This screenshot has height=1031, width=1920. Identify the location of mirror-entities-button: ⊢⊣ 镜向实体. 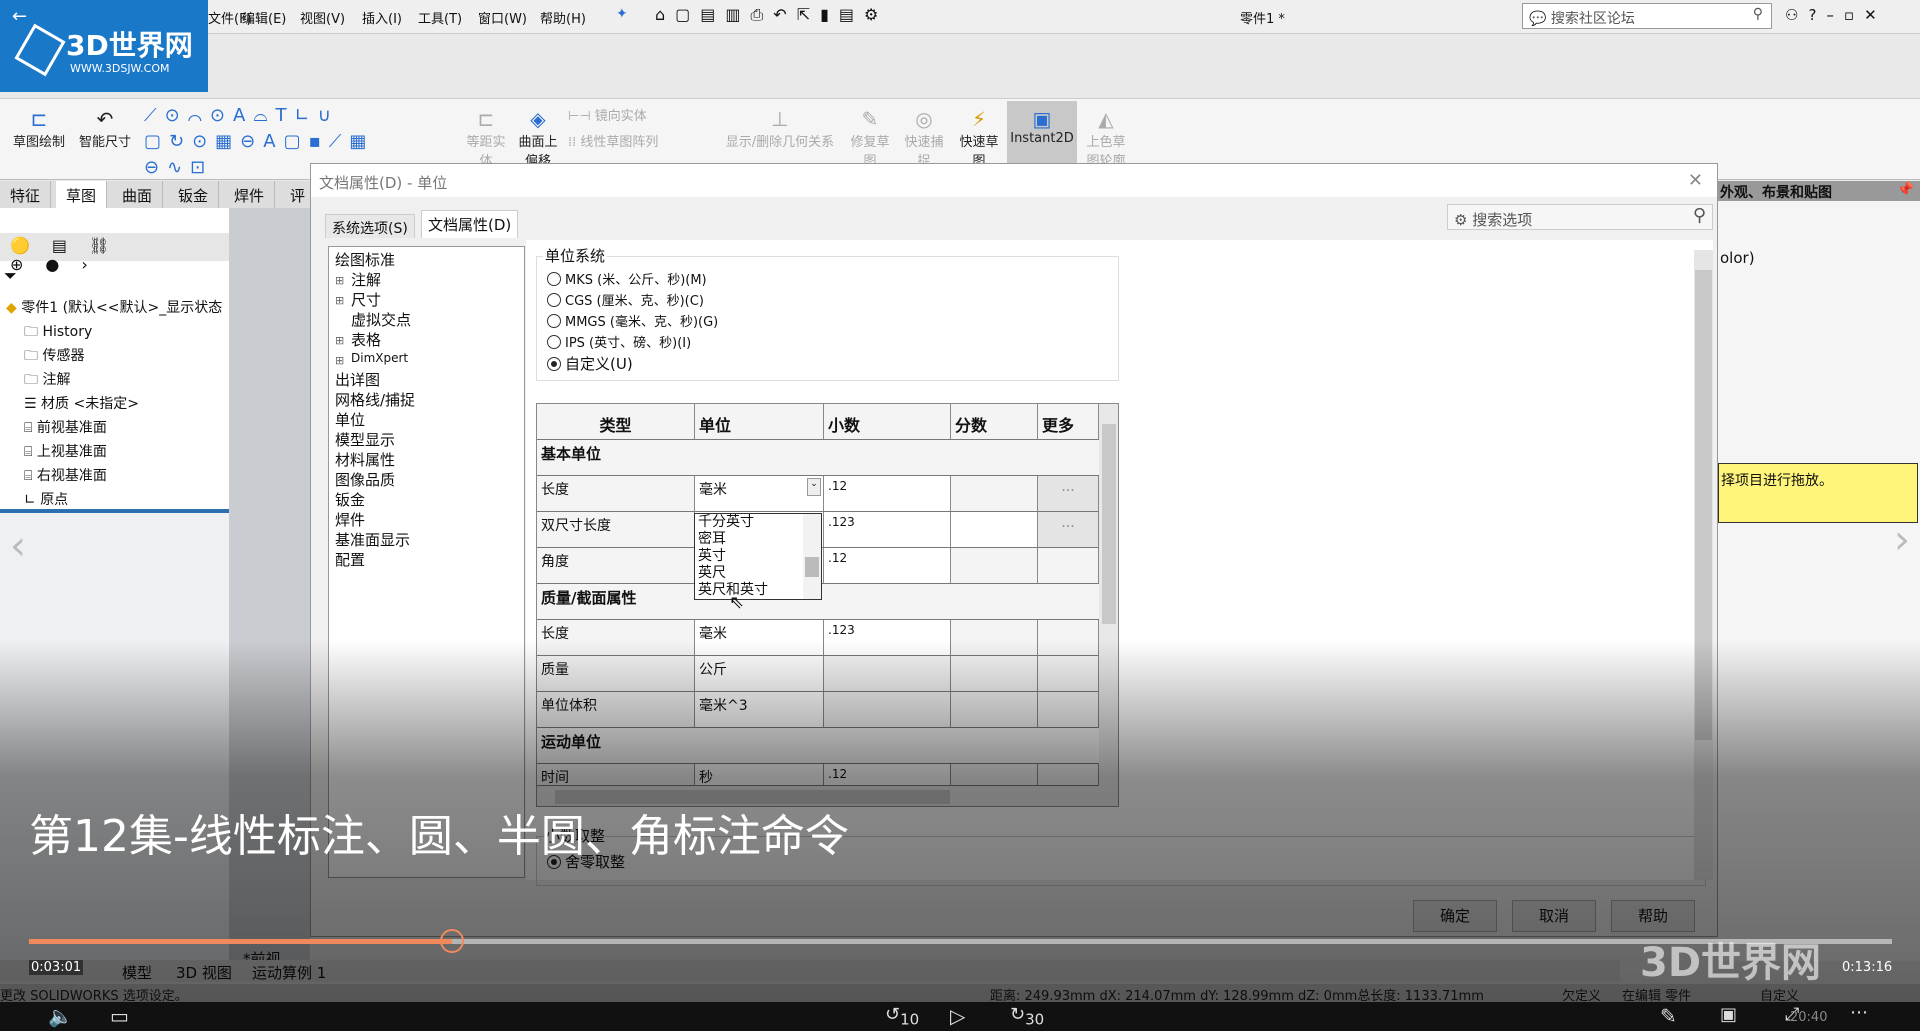
(607, 114).